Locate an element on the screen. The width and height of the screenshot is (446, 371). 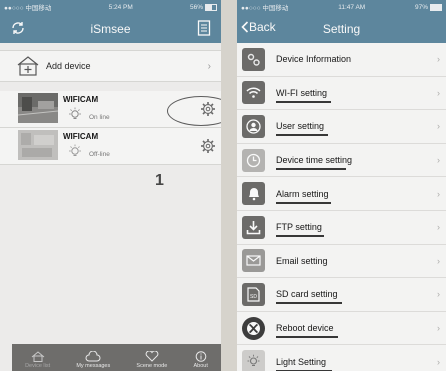
menu-button is located at coordinates (204, 30).